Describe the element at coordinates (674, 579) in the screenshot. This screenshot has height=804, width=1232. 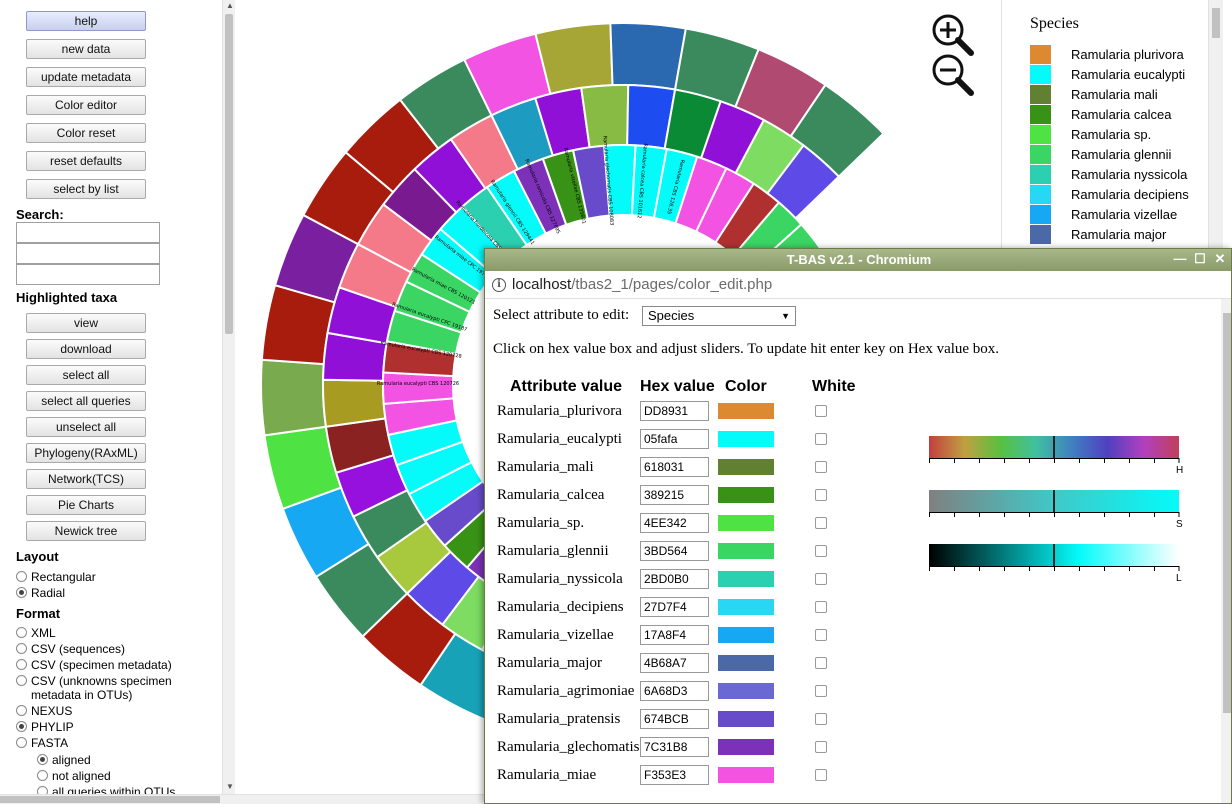
I see `hex-value-input: 2BD0B0` at that location.